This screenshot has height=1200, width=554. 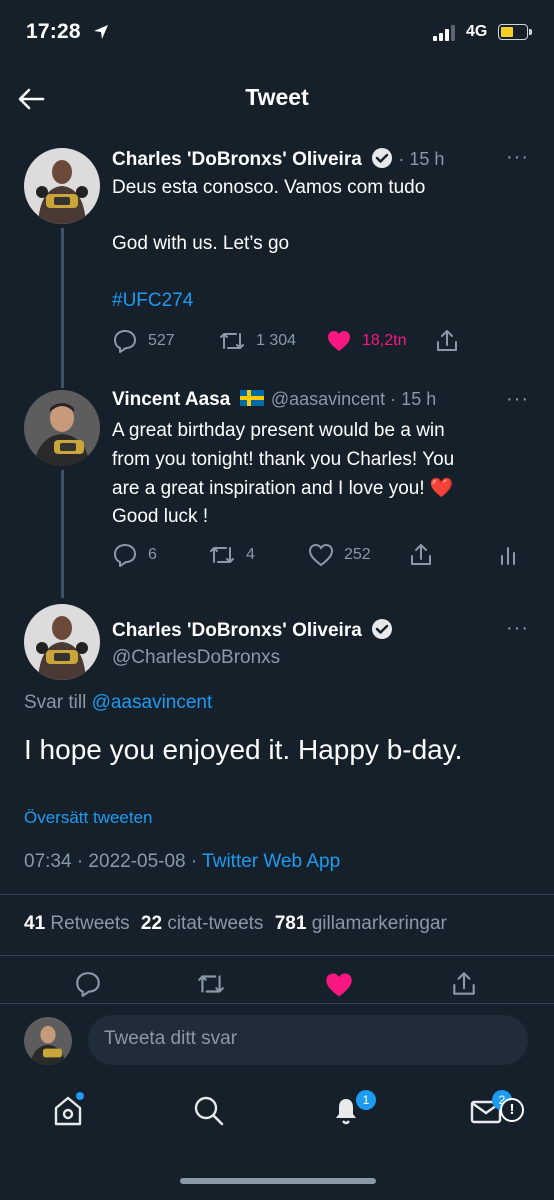 I want to click on tweet-text: Good luck !, so click(x=160, y=516).